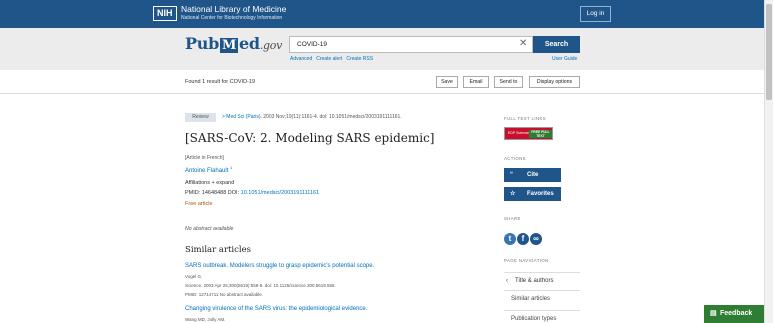  I want to click on actions-label: ACTIONS, so click(515, 158).